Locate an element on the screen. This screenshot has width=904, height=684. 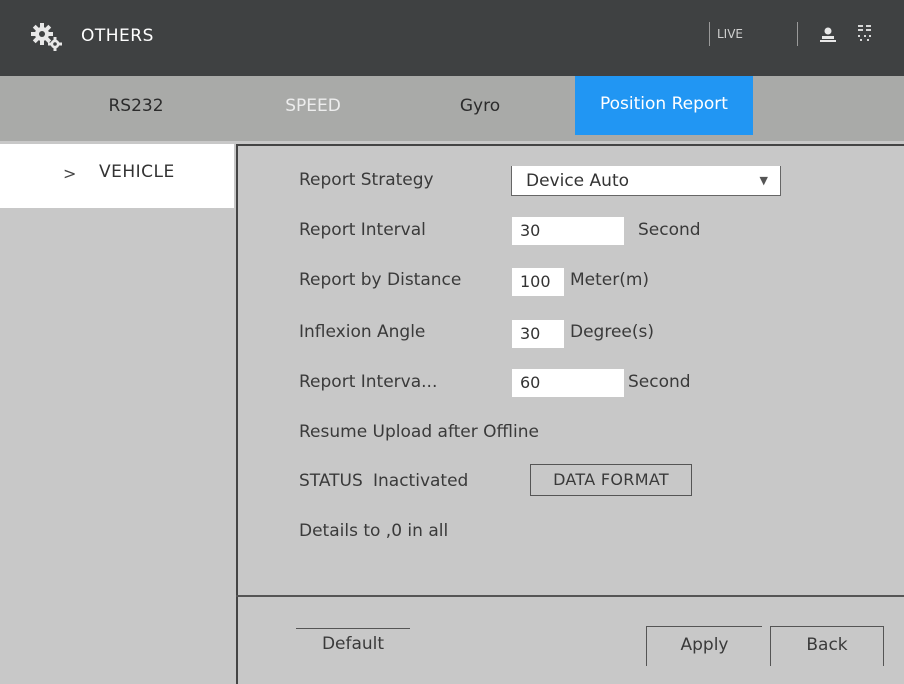
data-format-button: DATA FORMAT is located at coordinates (611, 480).